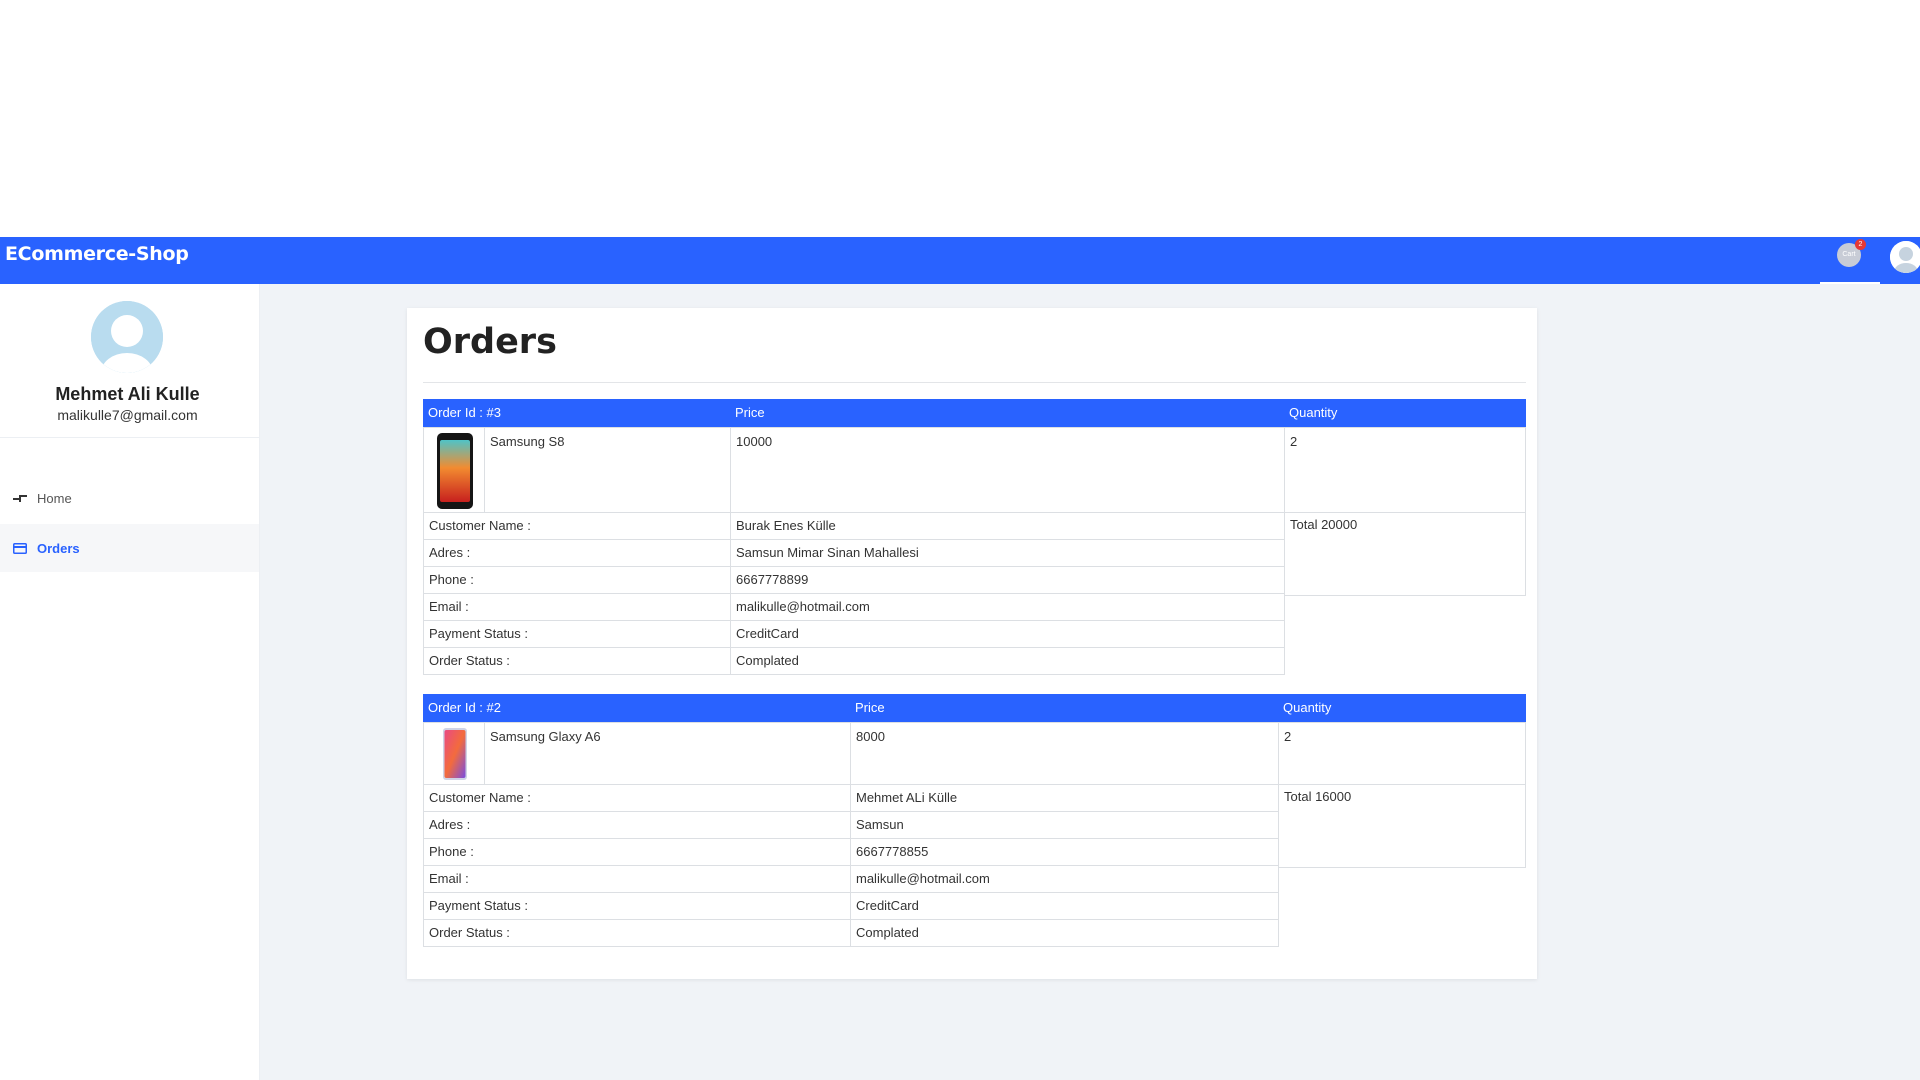 The width and height of the screenshot is (1920, 1080). I want to click on sidebar-item-home: Home, so click(129, 498).